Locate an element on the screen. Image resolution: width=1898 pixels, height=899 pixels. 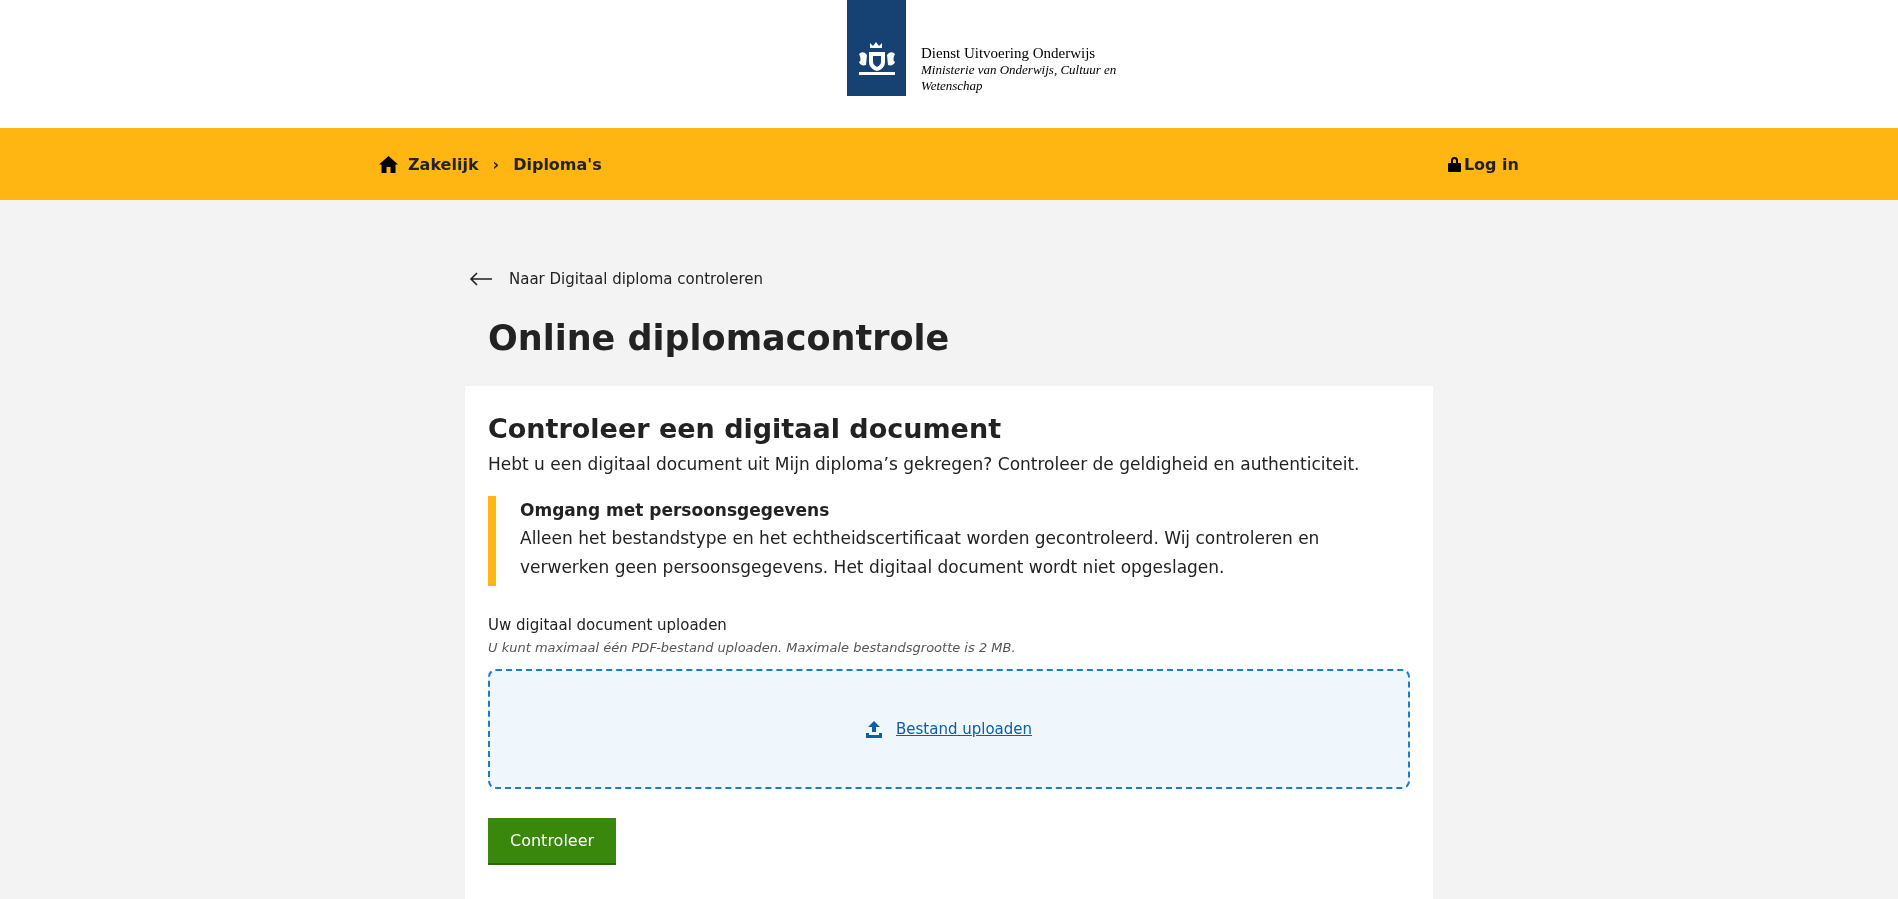
card-title: Controleer een digitaal document is located at coordinates (745, 429).